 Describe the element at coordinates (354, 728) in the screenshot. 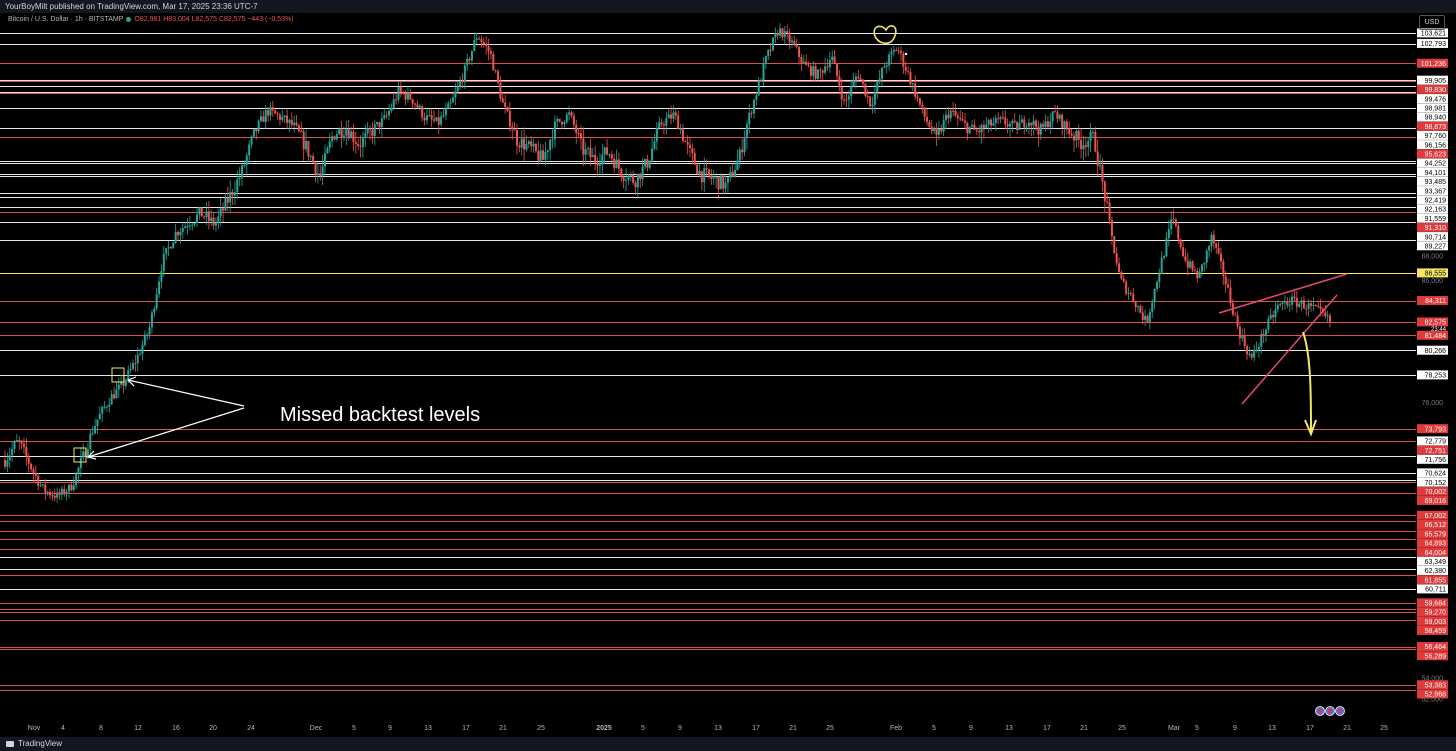

I see `time-tick-8: 5` at that location.